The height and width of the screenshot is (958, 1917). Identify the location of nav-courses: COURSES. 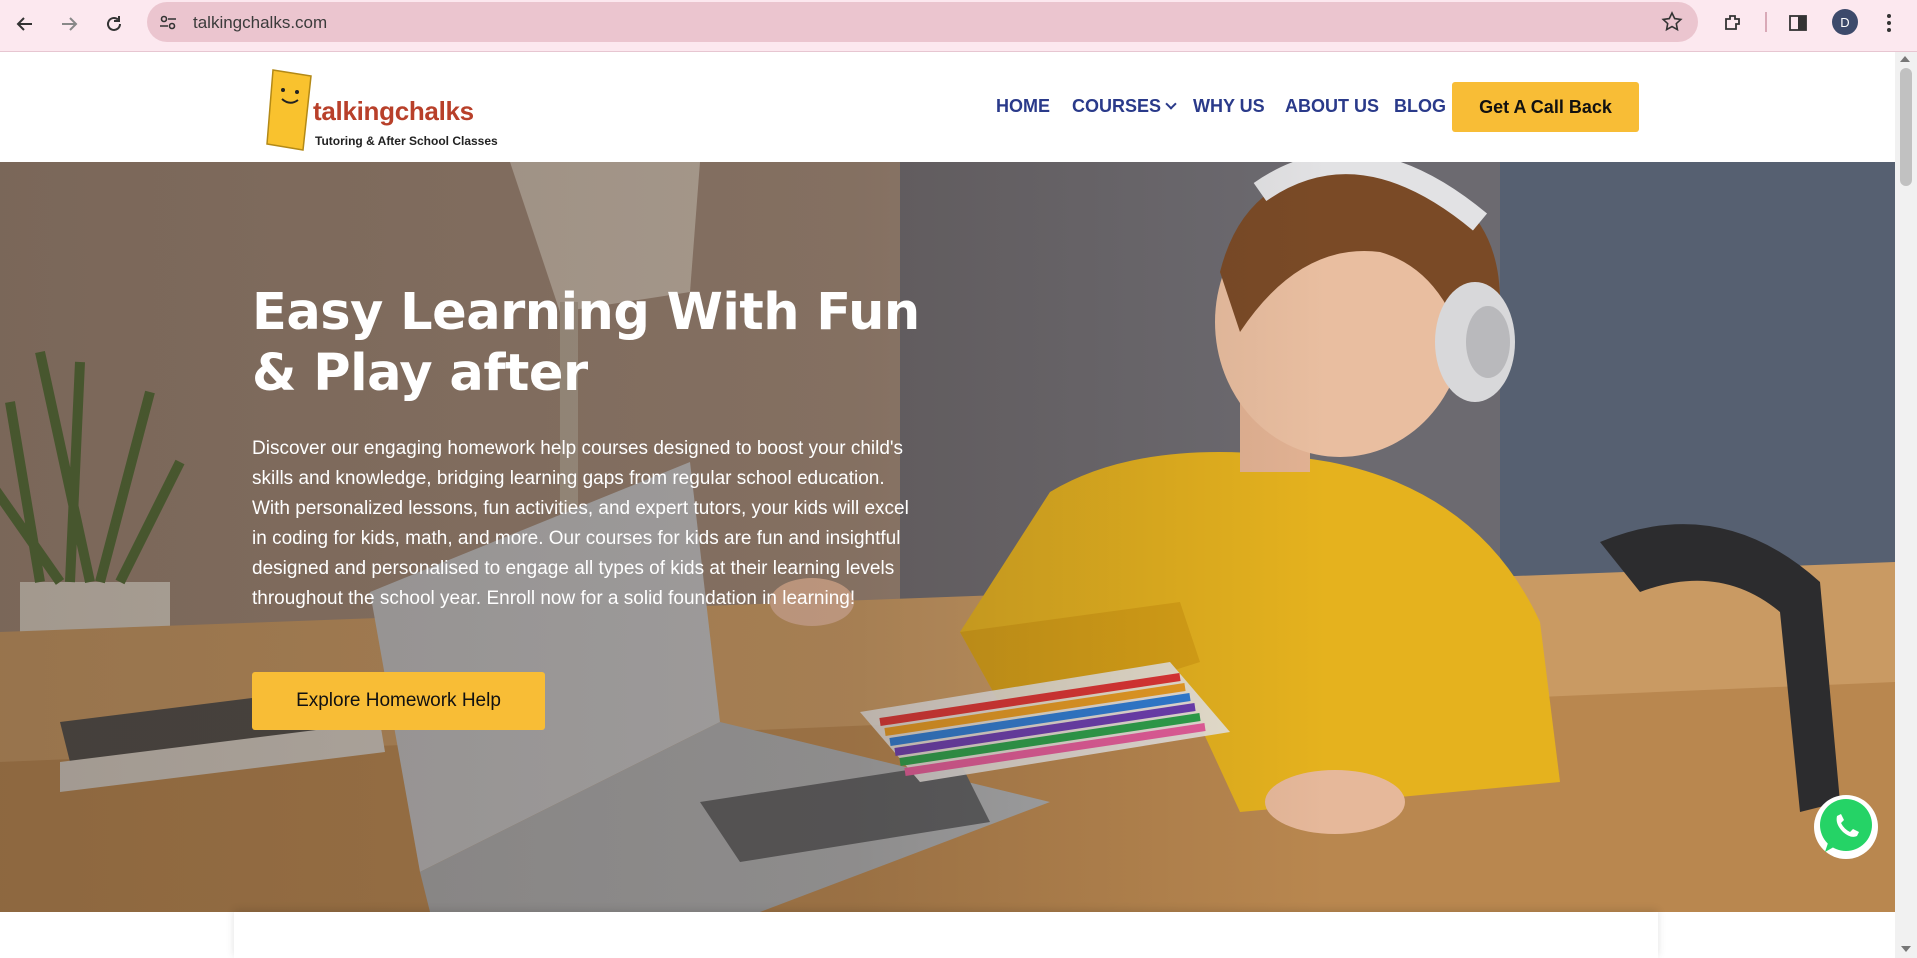
(1124, 106).